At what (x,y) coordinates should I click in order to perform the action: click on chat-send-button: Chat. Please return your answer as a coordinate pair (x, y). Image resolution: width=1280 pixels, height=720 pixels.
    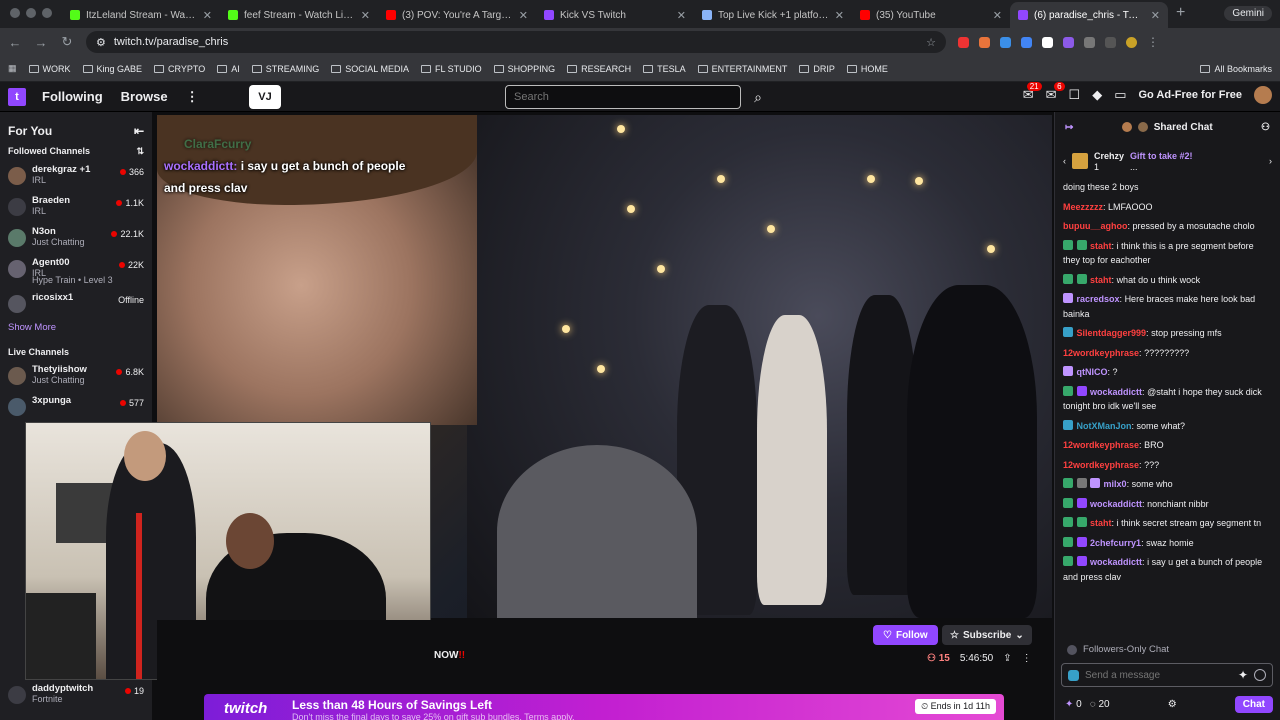
    Looking at the image, I should click on (1253, 704).